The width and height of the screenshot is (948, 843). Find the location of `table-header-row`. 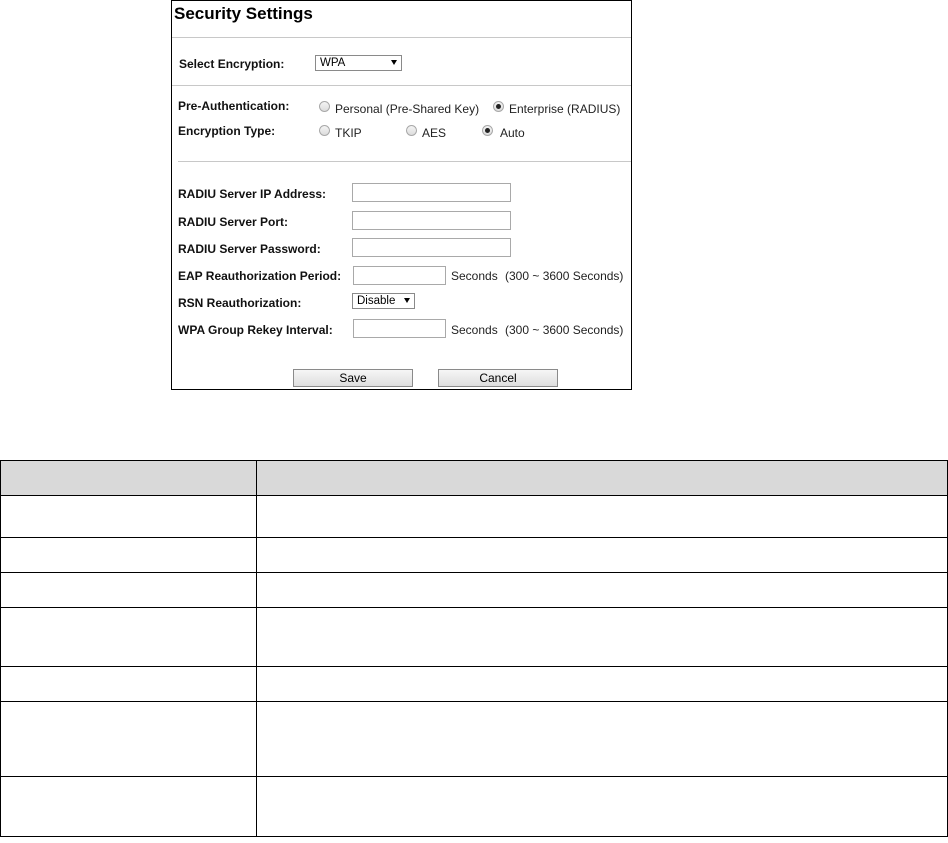

table-header-row is located at coordinates (474, 478).